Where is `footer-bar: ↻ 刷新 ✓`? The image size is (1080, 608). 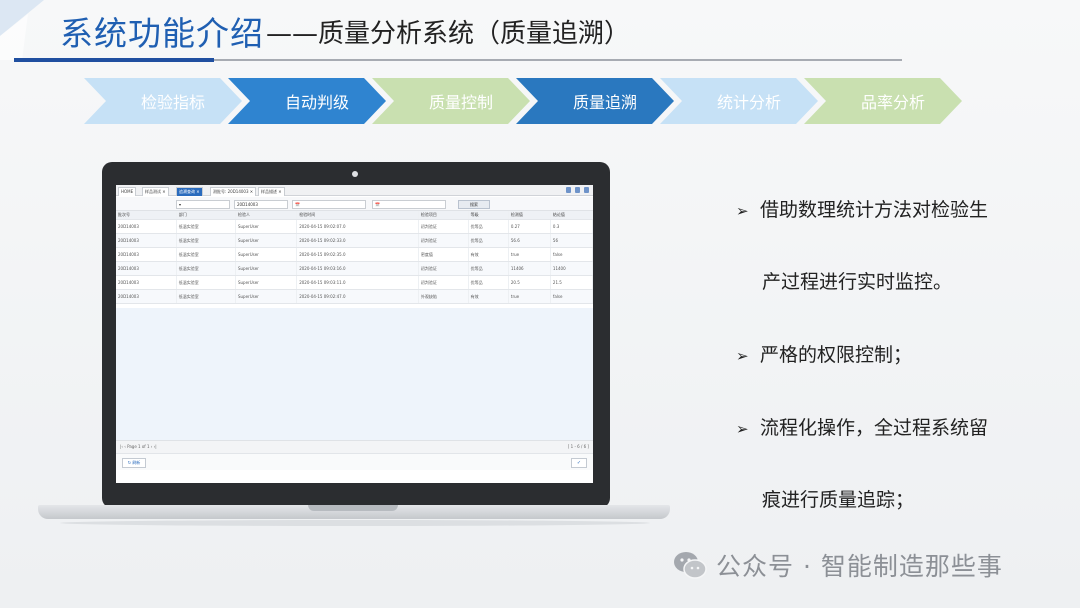 footer-bar: ↻ 刷新 ✓ is located at coordinates (354, 461).